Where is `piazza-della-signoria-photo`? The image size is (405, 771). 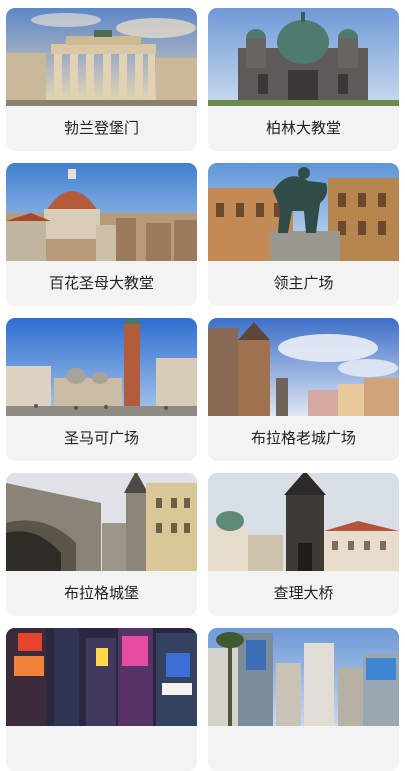 piazza-della-signoria-photo is located at coordinates (303, 212).